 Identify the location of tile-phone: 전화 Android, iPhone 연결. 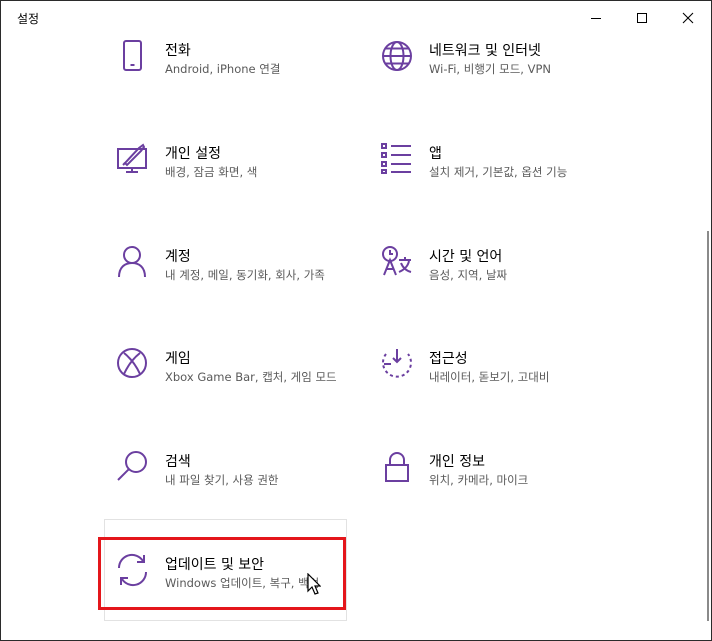
(225, 73).